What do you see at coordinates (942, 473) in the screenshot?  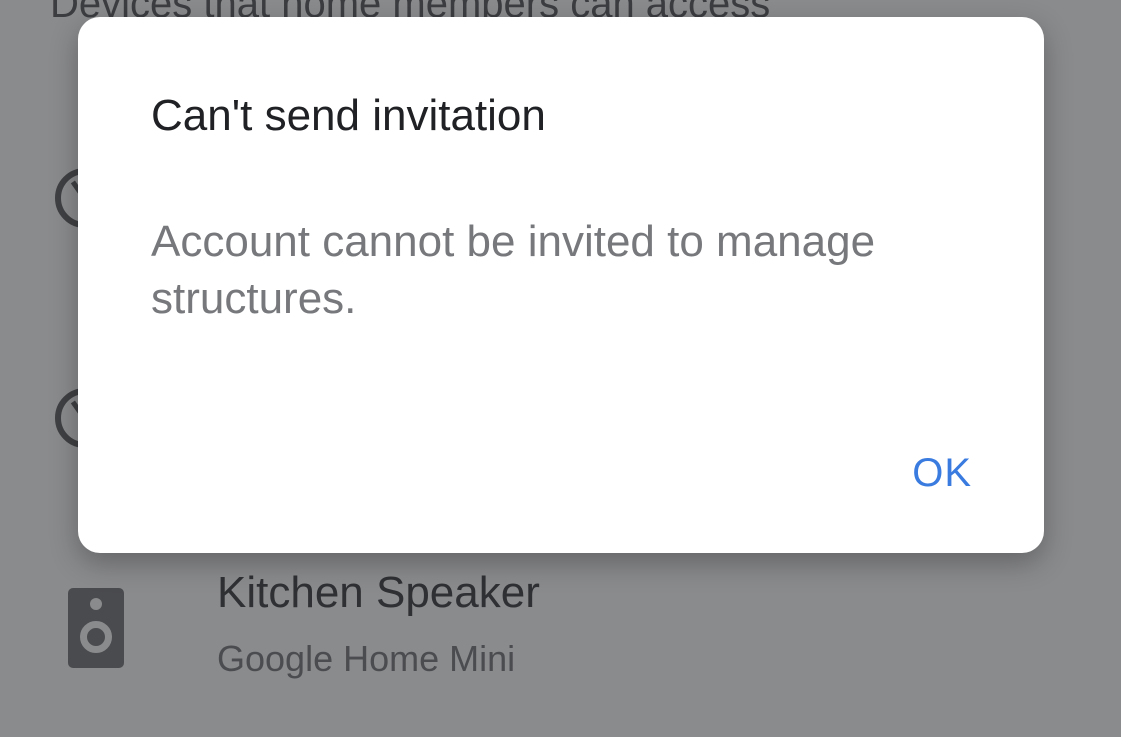 I see `ok-button: OK` at bounding box center [942, 473].